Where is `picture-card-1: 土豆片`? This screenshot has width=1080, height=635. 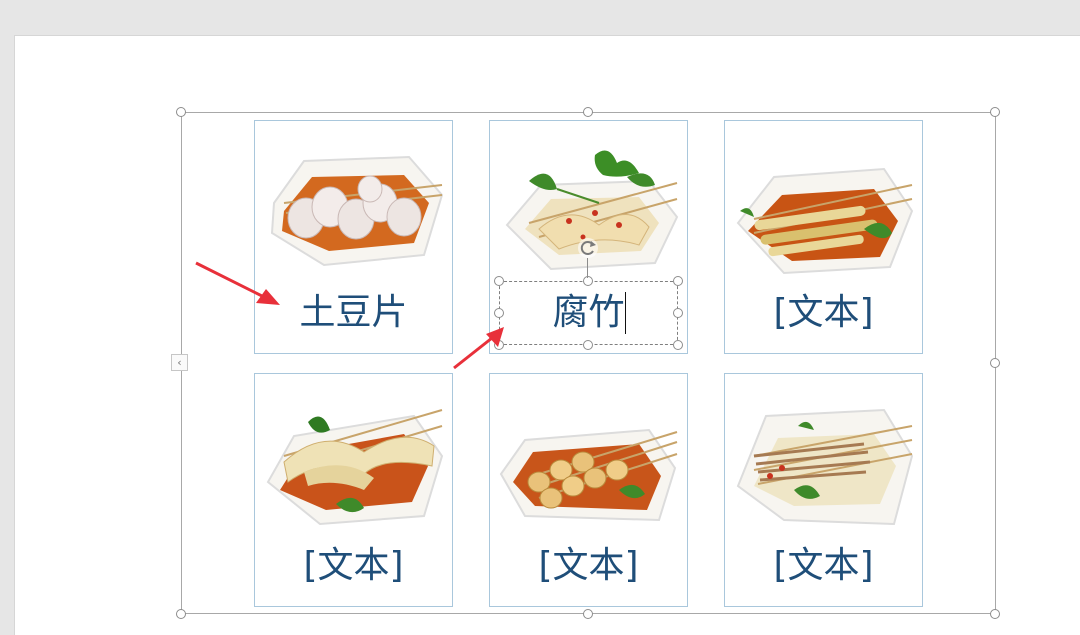
picture-card-1: 土豆片 is located at coordinates (353, 237).